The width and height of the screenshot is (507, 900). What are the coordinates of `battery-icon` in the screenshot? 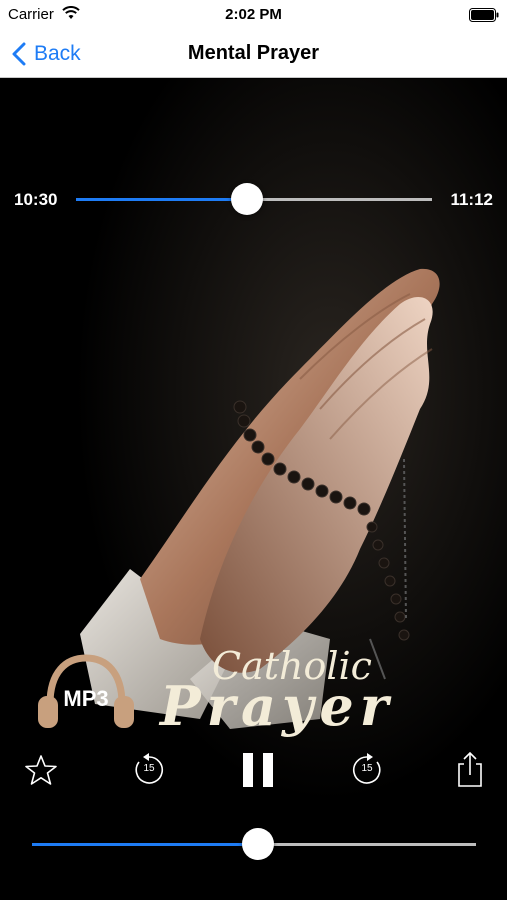 It's located at (484, 15).